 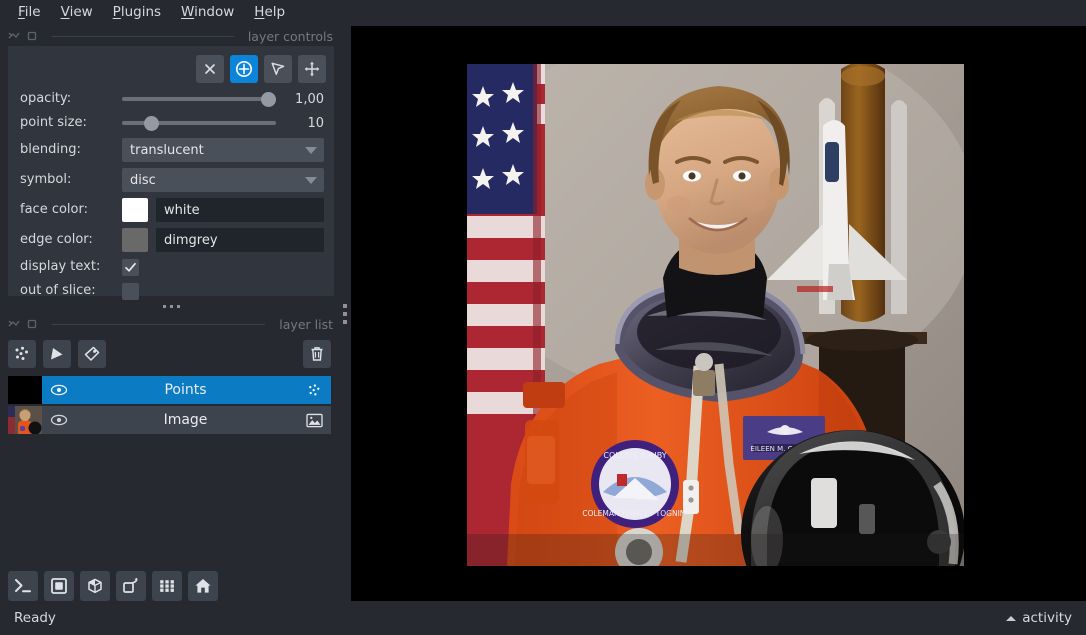 What do you see at coordinates (313, 420) in the screenshot?
I see `image-icon` at bounding box center [313, 420].